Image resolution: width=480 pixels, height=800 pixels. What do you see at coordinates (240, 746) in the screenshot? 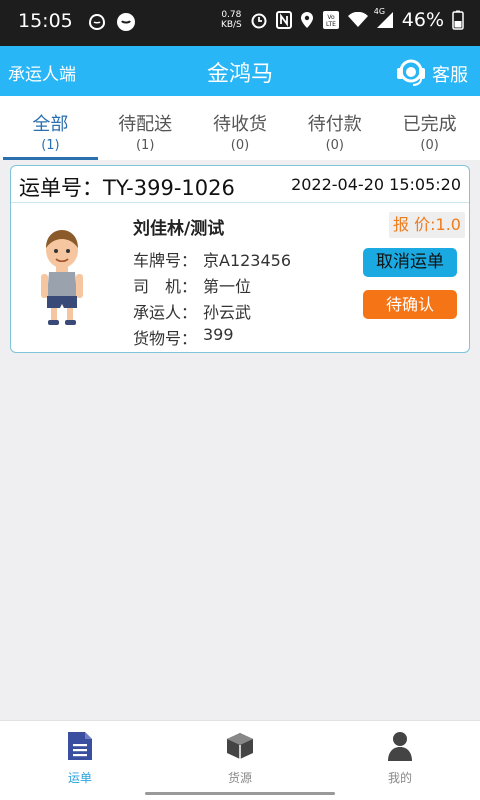
I see `box-icon` at bounding box center [240, 746].